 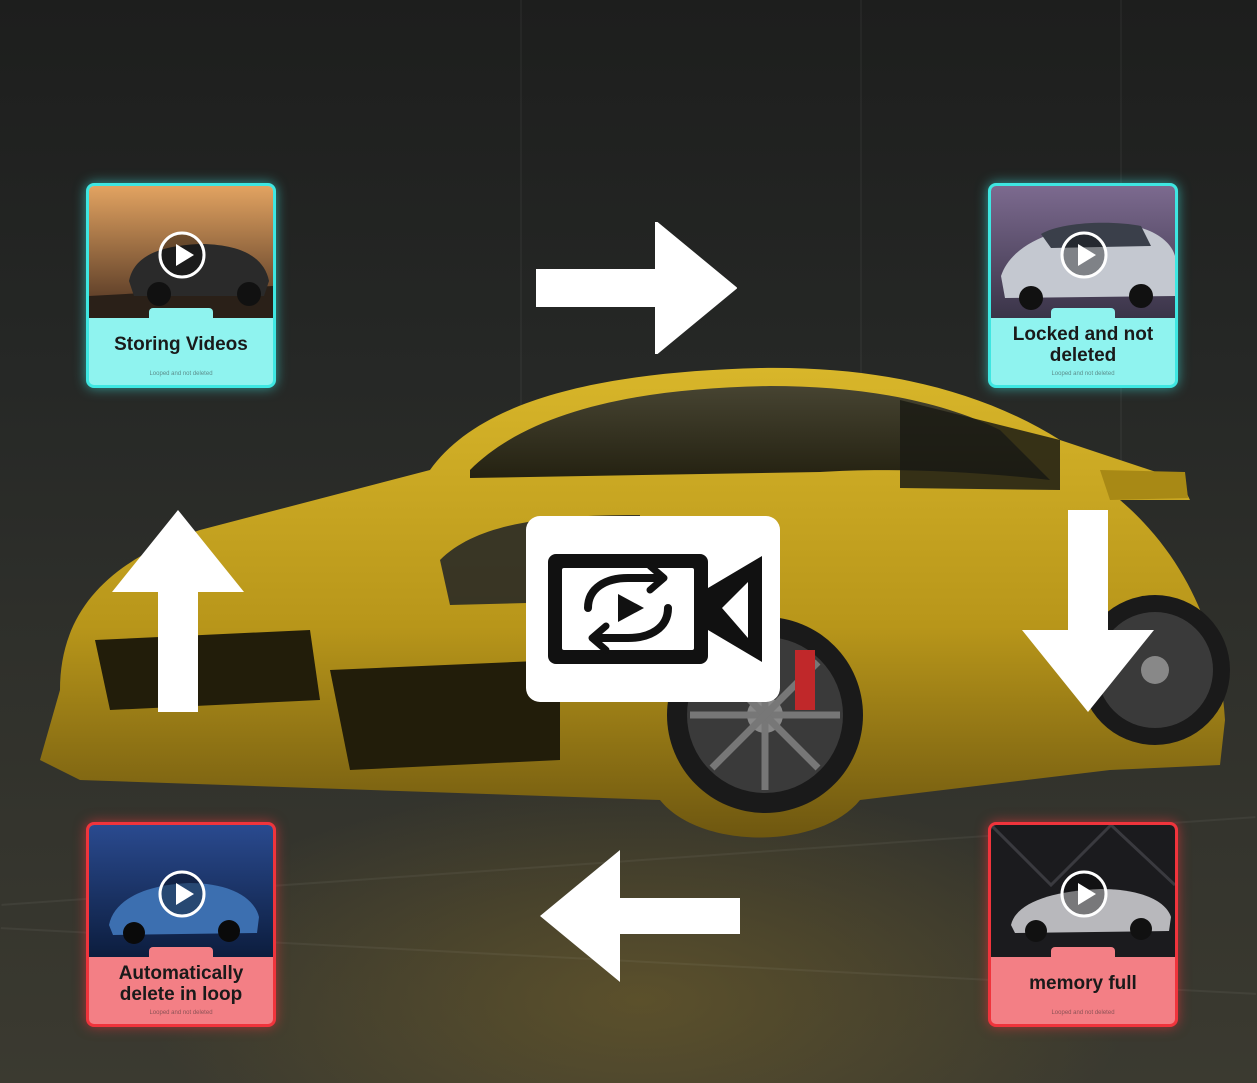 What do you see at coordinates (181, 344) in the screenshot?
I see `storing-videos-title: Storing Videos` at bounding box center [181, 344].